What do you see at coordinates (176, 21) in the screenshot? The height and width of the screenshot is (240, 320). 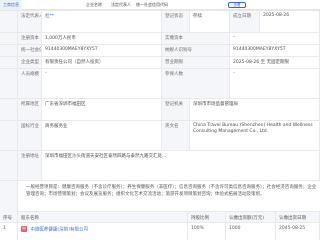 I see `label-status: 登记状态` at bounding box center [176, 21].